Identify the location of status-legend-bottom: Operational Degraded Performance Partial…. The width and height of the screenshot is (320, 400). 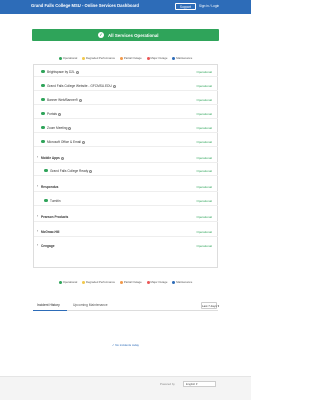
(125, 283).